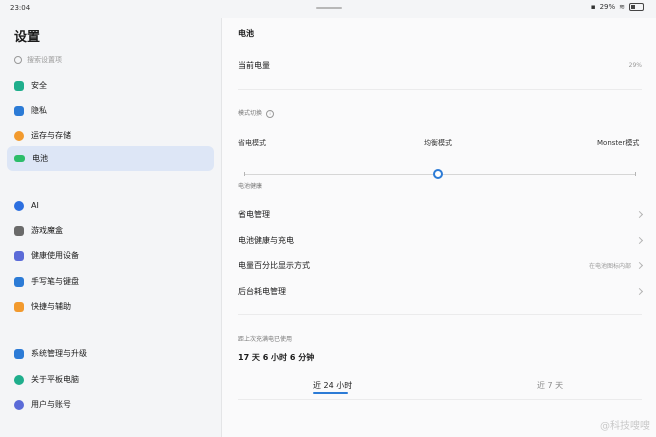 Image resolution: width=656 pixels, height=437 pixels. What do you see at coordinates (18, 60) in the screenshot?
I see `search-icon` at bounding box center [18, 60].